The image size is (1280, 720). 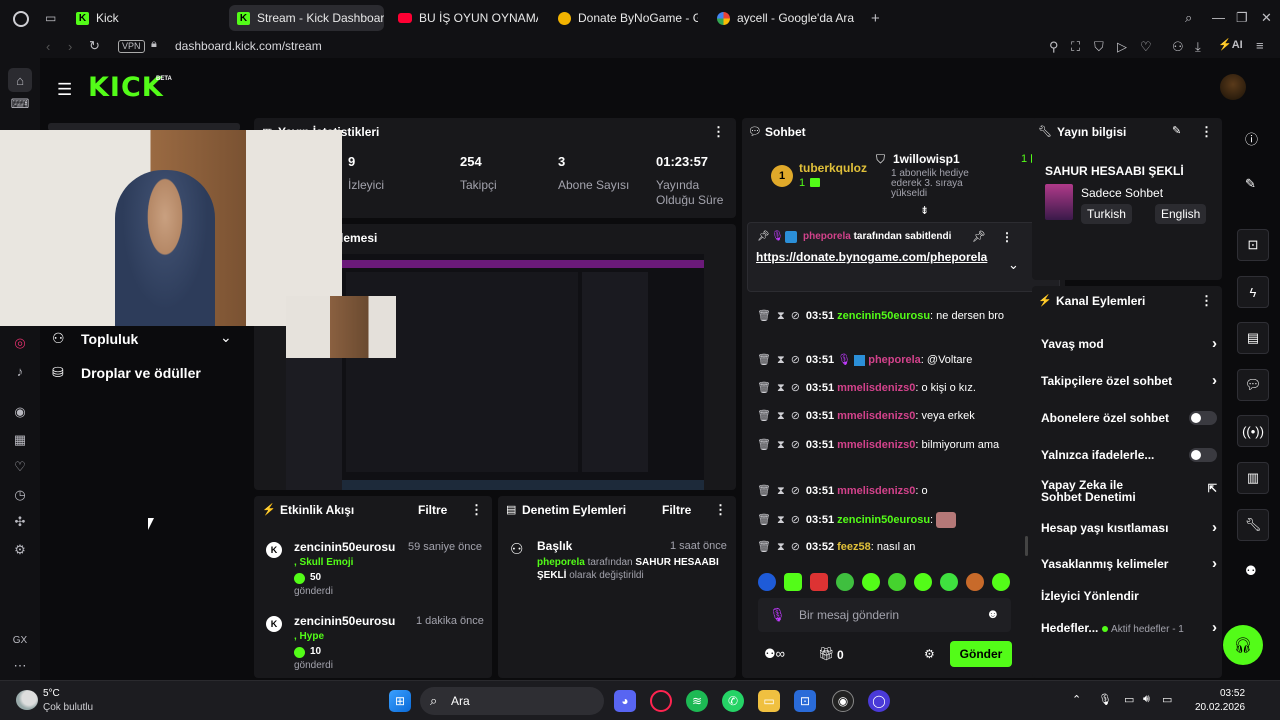 What do you see at coordinates (1106, 214) in the screenshot?
I see `tag: Turkish` at bounding box center [1106, 214].